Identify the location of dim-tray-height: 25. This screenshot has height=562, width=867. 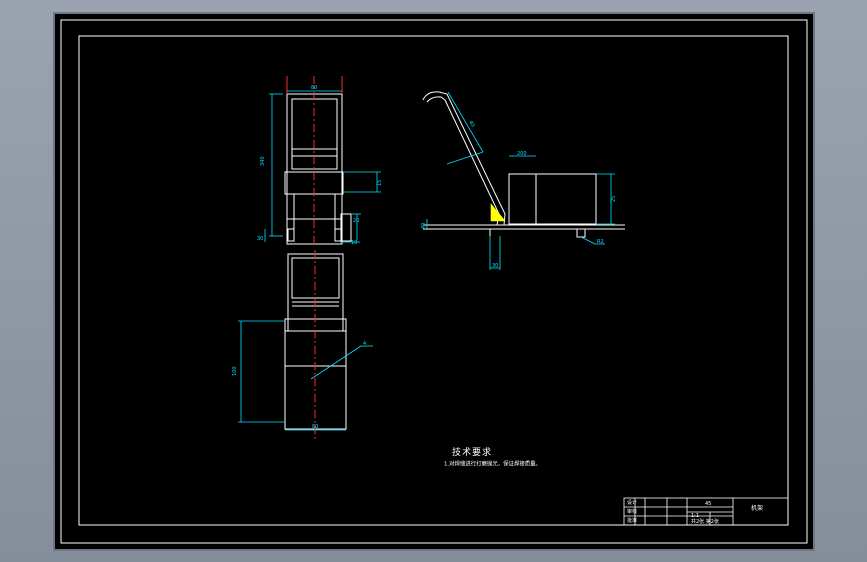
(614, 199).